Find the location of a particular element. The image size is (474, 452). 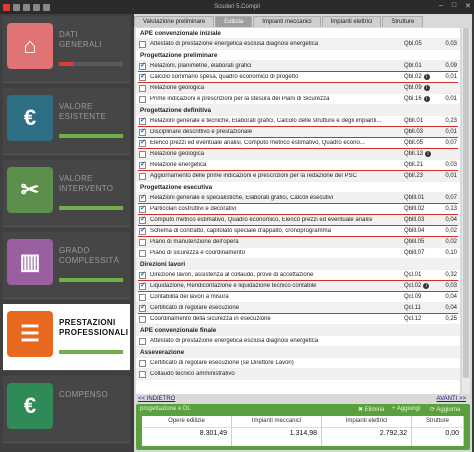

list-item: Relazione energetica Qbll.21 0,03 is located at coordinates (298, 165).